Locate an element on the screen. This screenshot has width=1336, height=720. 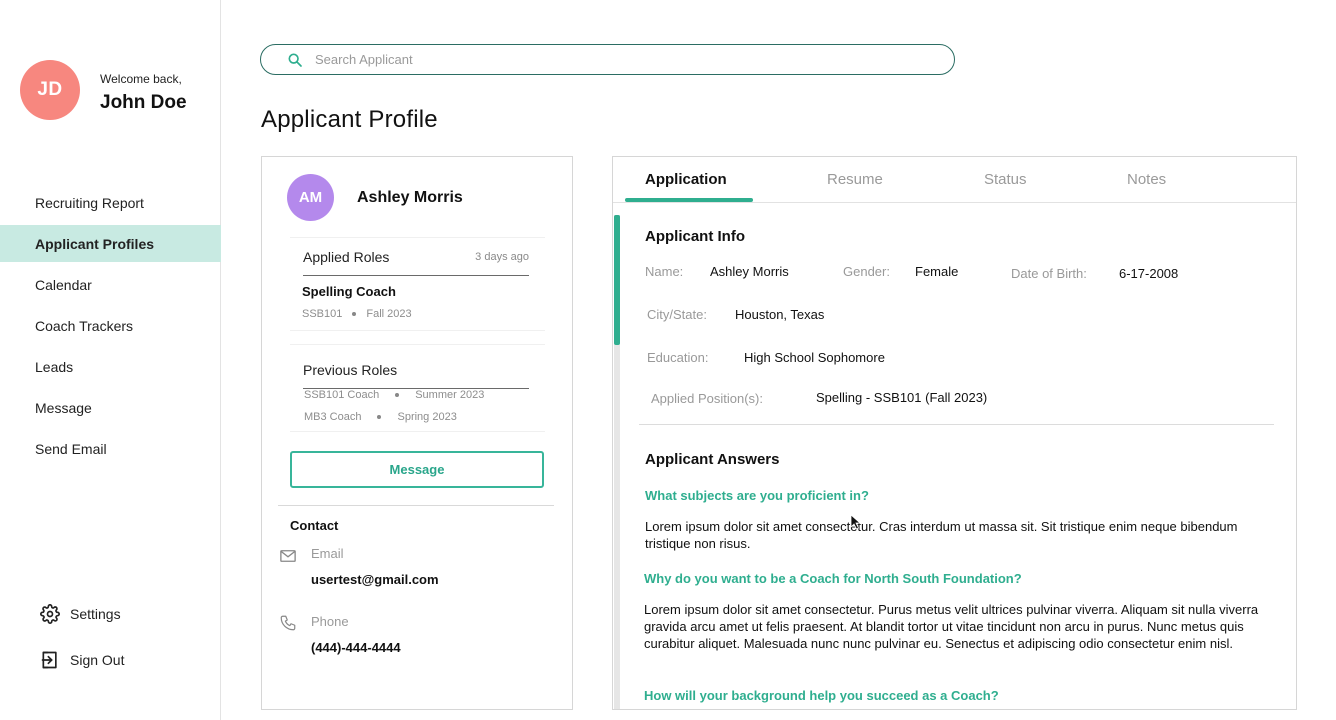
city-value: Houston, Texas is located at coordinates (780, 314).